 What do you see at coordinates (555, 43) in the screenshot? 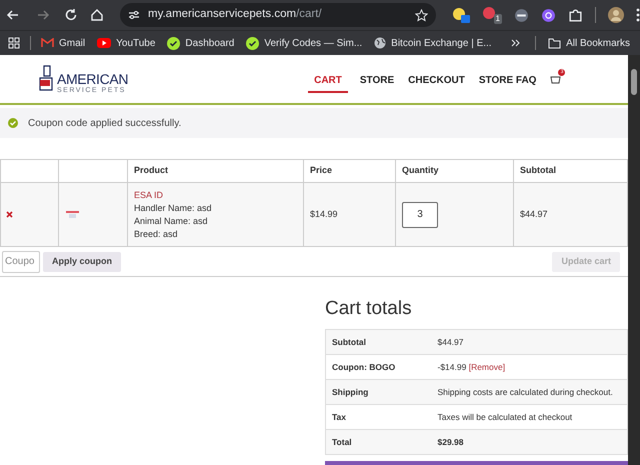
I see `folder-icon` at bounding box center [555, 43].